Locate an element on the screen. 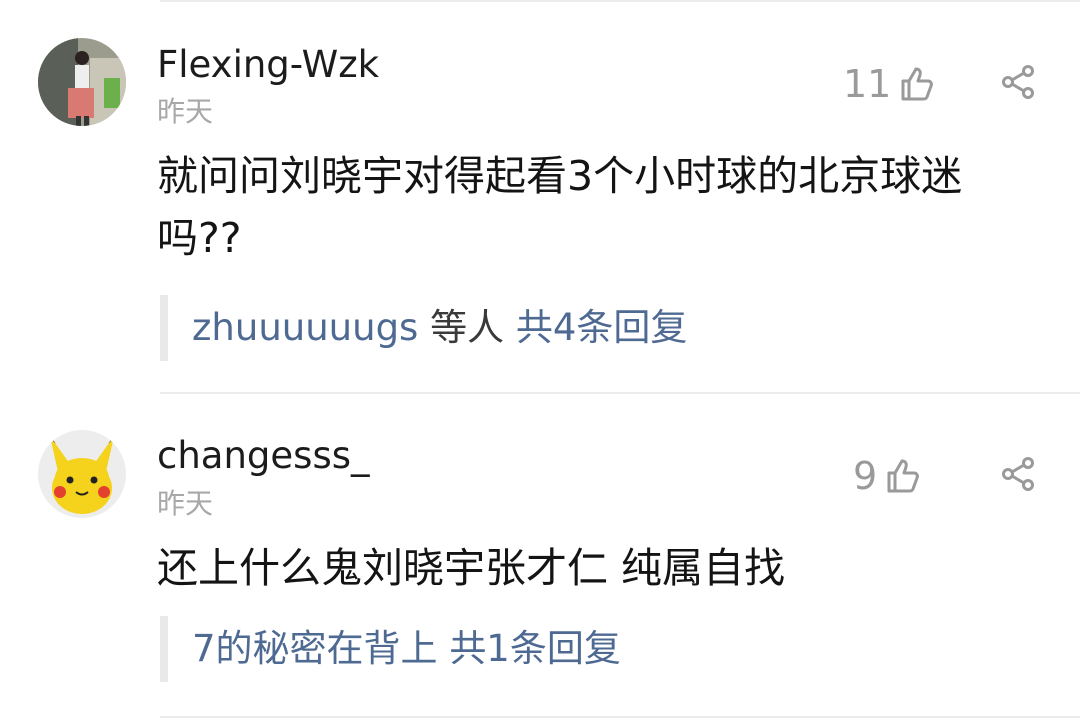  like-control: 11 is located at coordinates (889, 84).